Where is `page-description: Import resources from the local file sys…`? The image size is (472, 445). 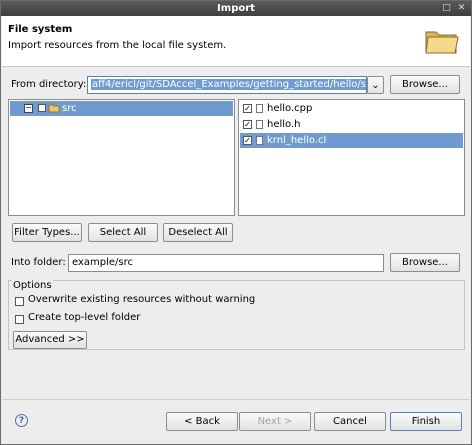 page-description: Import resources from the local file sys… is located at coordinates (117, 45).